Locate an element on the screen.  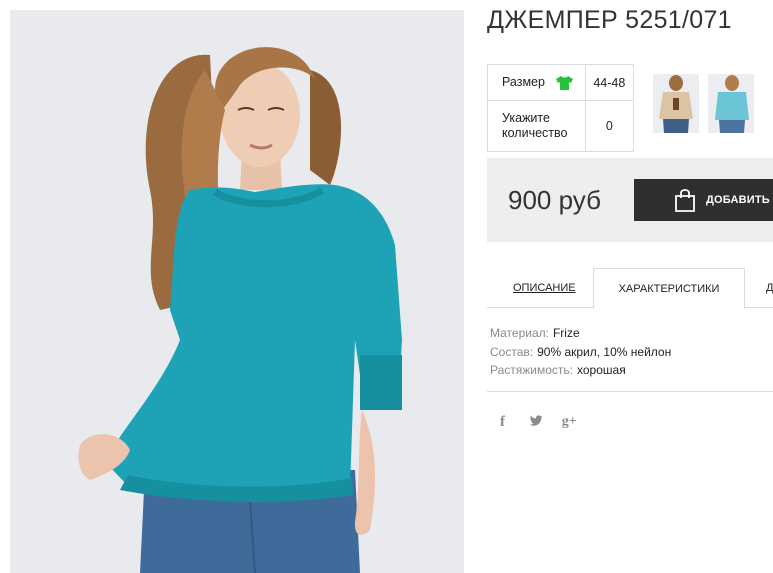
product-title: ДЖЕМПЕР 5251/071 is located at coordinates (609, 20).